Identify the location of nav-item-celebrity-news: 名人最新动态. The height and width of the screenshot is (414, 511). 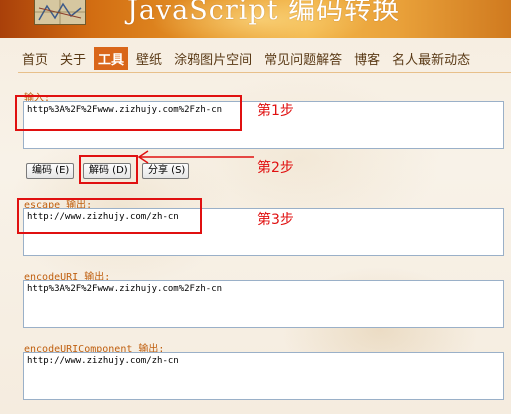
(431, 58).